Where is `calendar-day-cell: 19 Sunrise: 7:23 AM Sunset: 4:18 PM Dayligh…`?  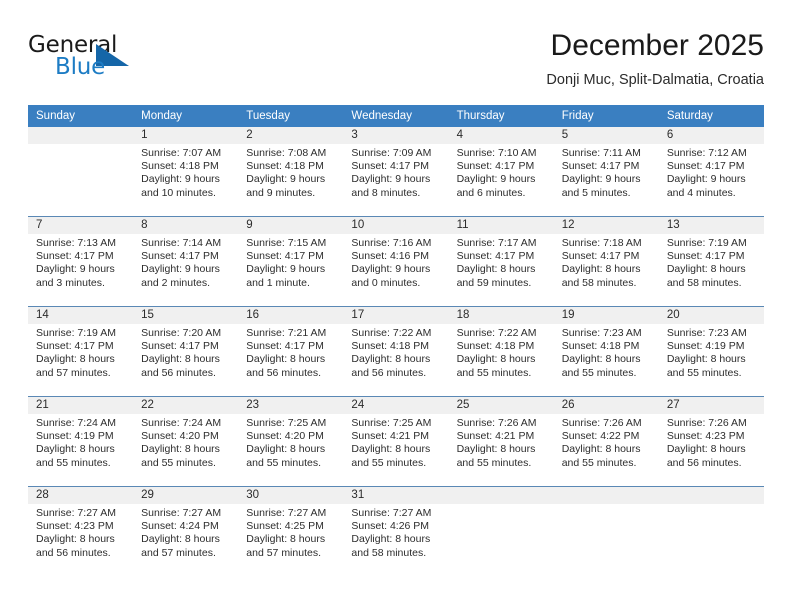 calendar-day-cell: 19 Sunrise: 7:23 AM Sunset: 4:18 PM Dayligh… is located at coordinates (606, 351).